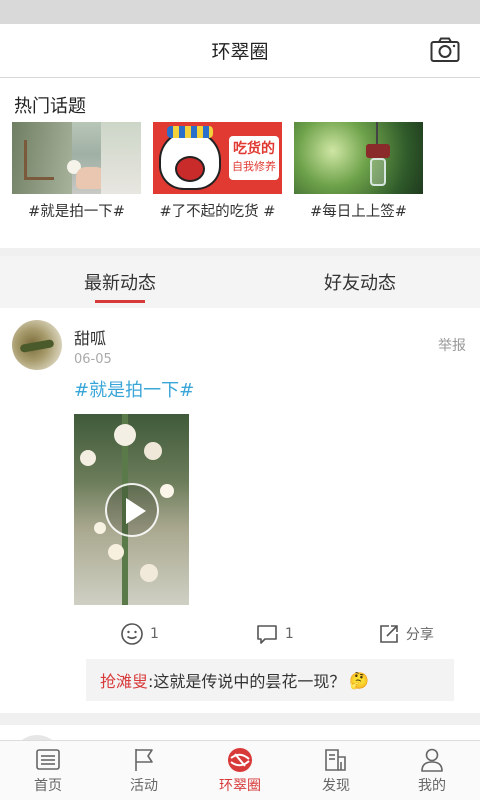 This screenshot has width=480, height=800. What do you see at coordinates (37, 345) in the screenshot?
I see `avatar` at bounding box center [37, 345].